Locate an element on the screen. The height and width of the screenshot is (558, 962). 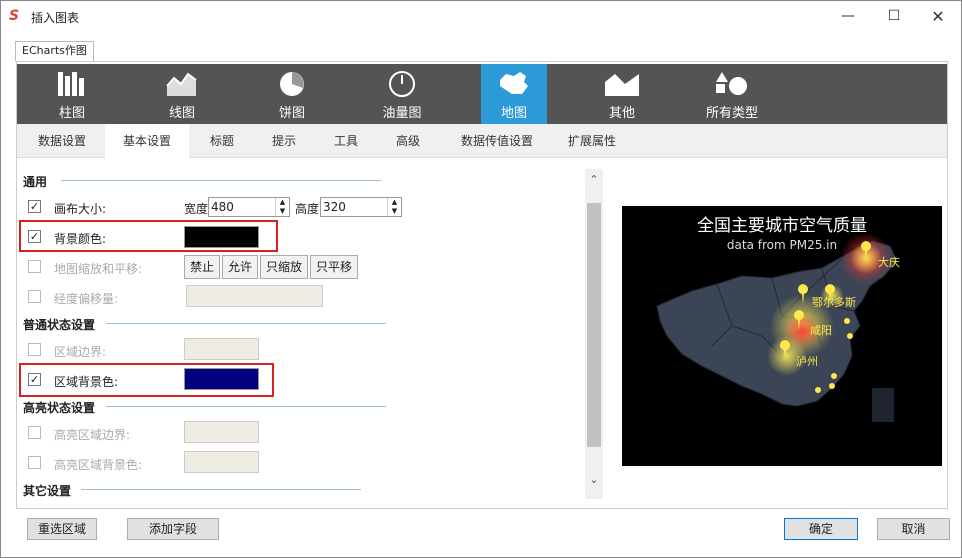
canvas-size-label: 画布大小: is located at coordinates (80, 209).